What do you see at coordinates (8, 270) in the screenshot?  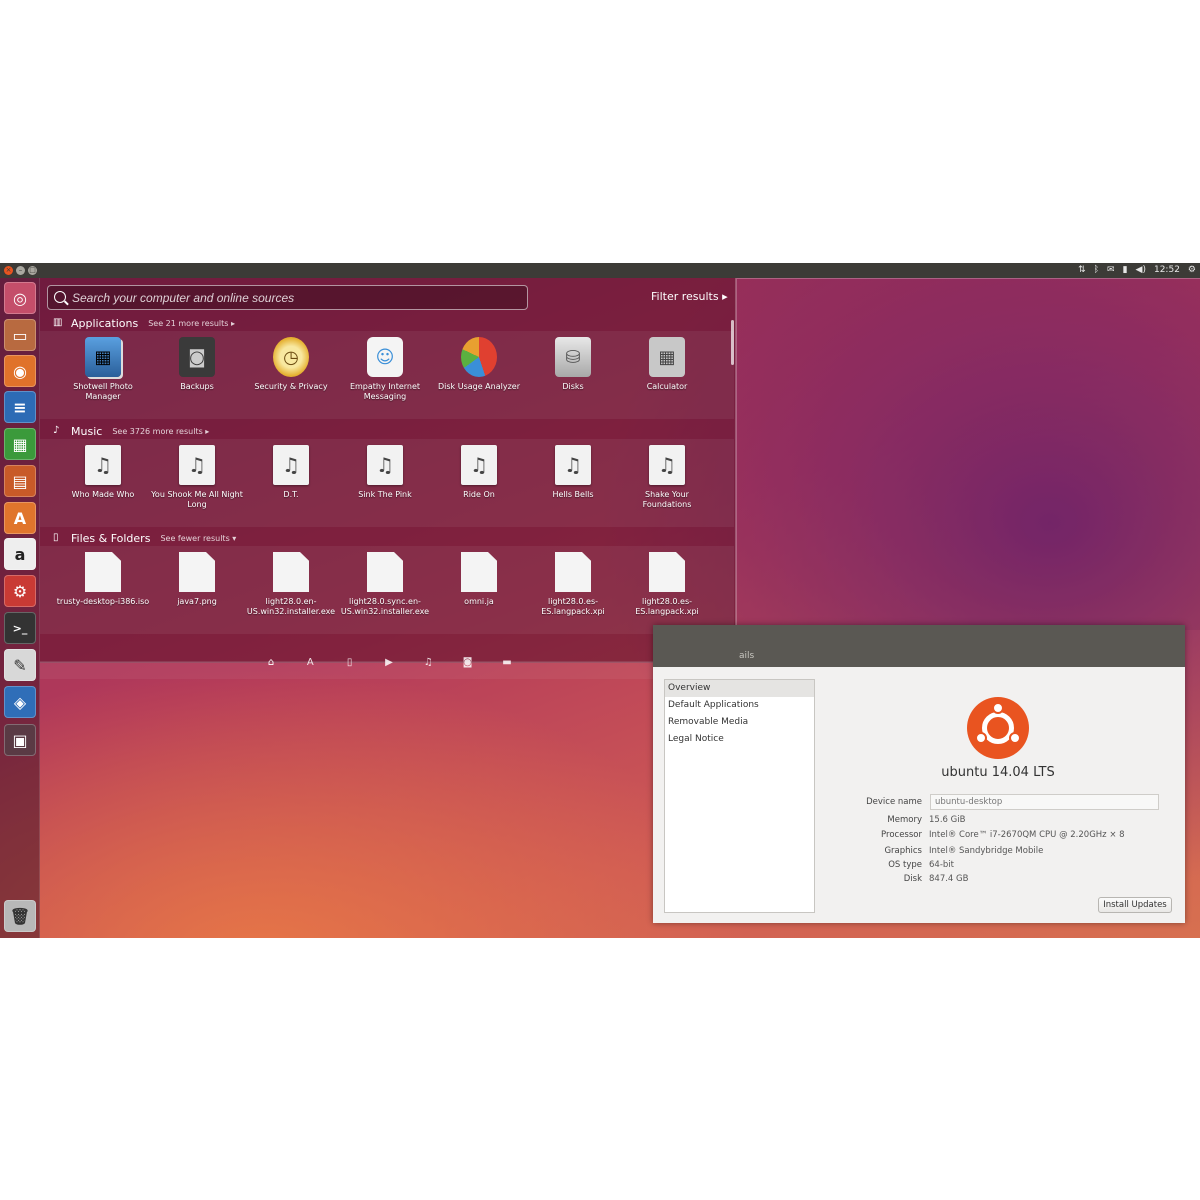 I see `close-icon: ×` at bounding box center [8, 270].